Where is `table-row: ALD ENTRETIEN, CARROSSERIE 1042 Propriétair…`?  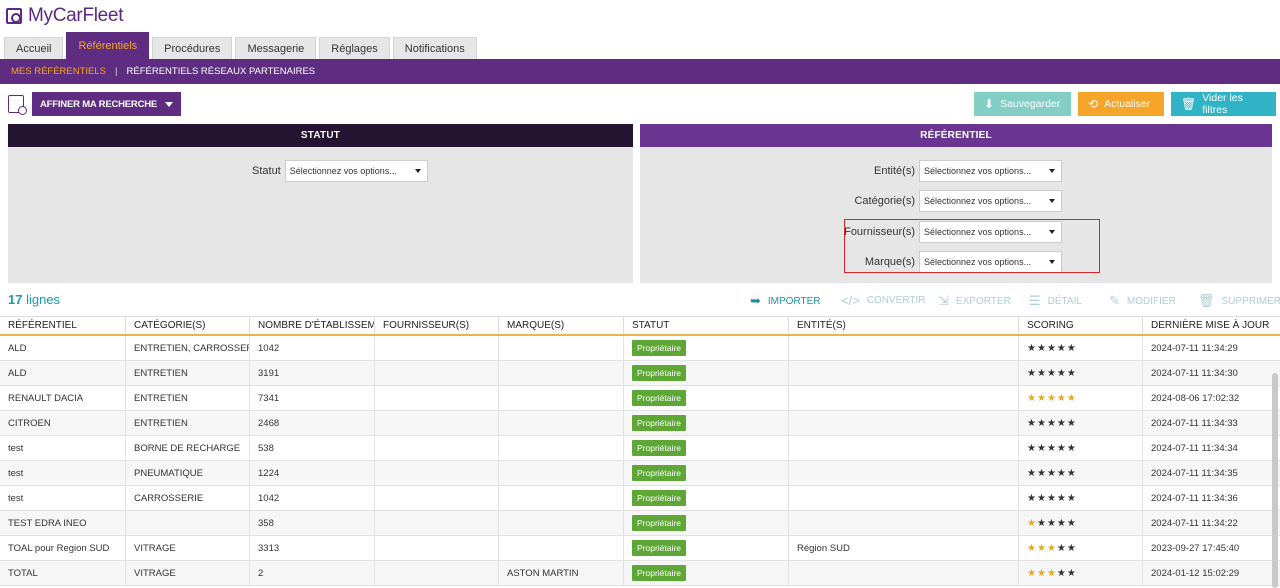
table-row: ALD ENTRETIEN, CARROSSERIE 1042 Propriétair… is located at coordinates (640, 348).